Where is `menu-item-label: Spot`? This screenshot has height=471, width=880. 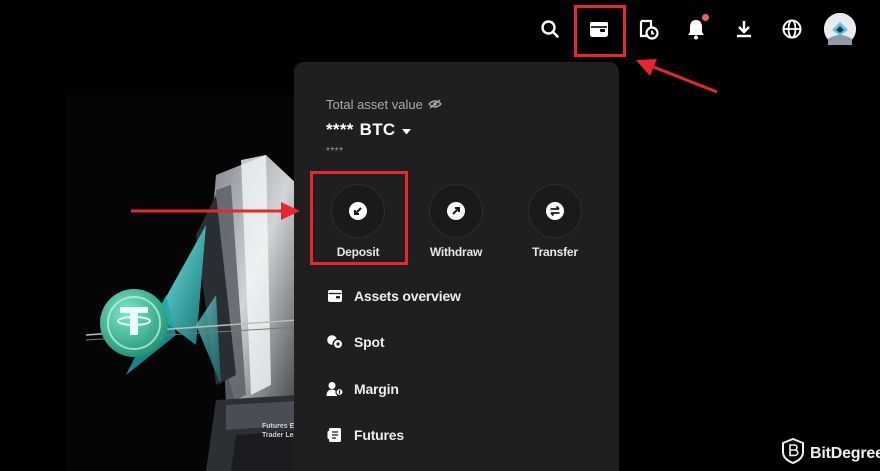 menu-item-label: Spot is located at coordinates (369, 342).